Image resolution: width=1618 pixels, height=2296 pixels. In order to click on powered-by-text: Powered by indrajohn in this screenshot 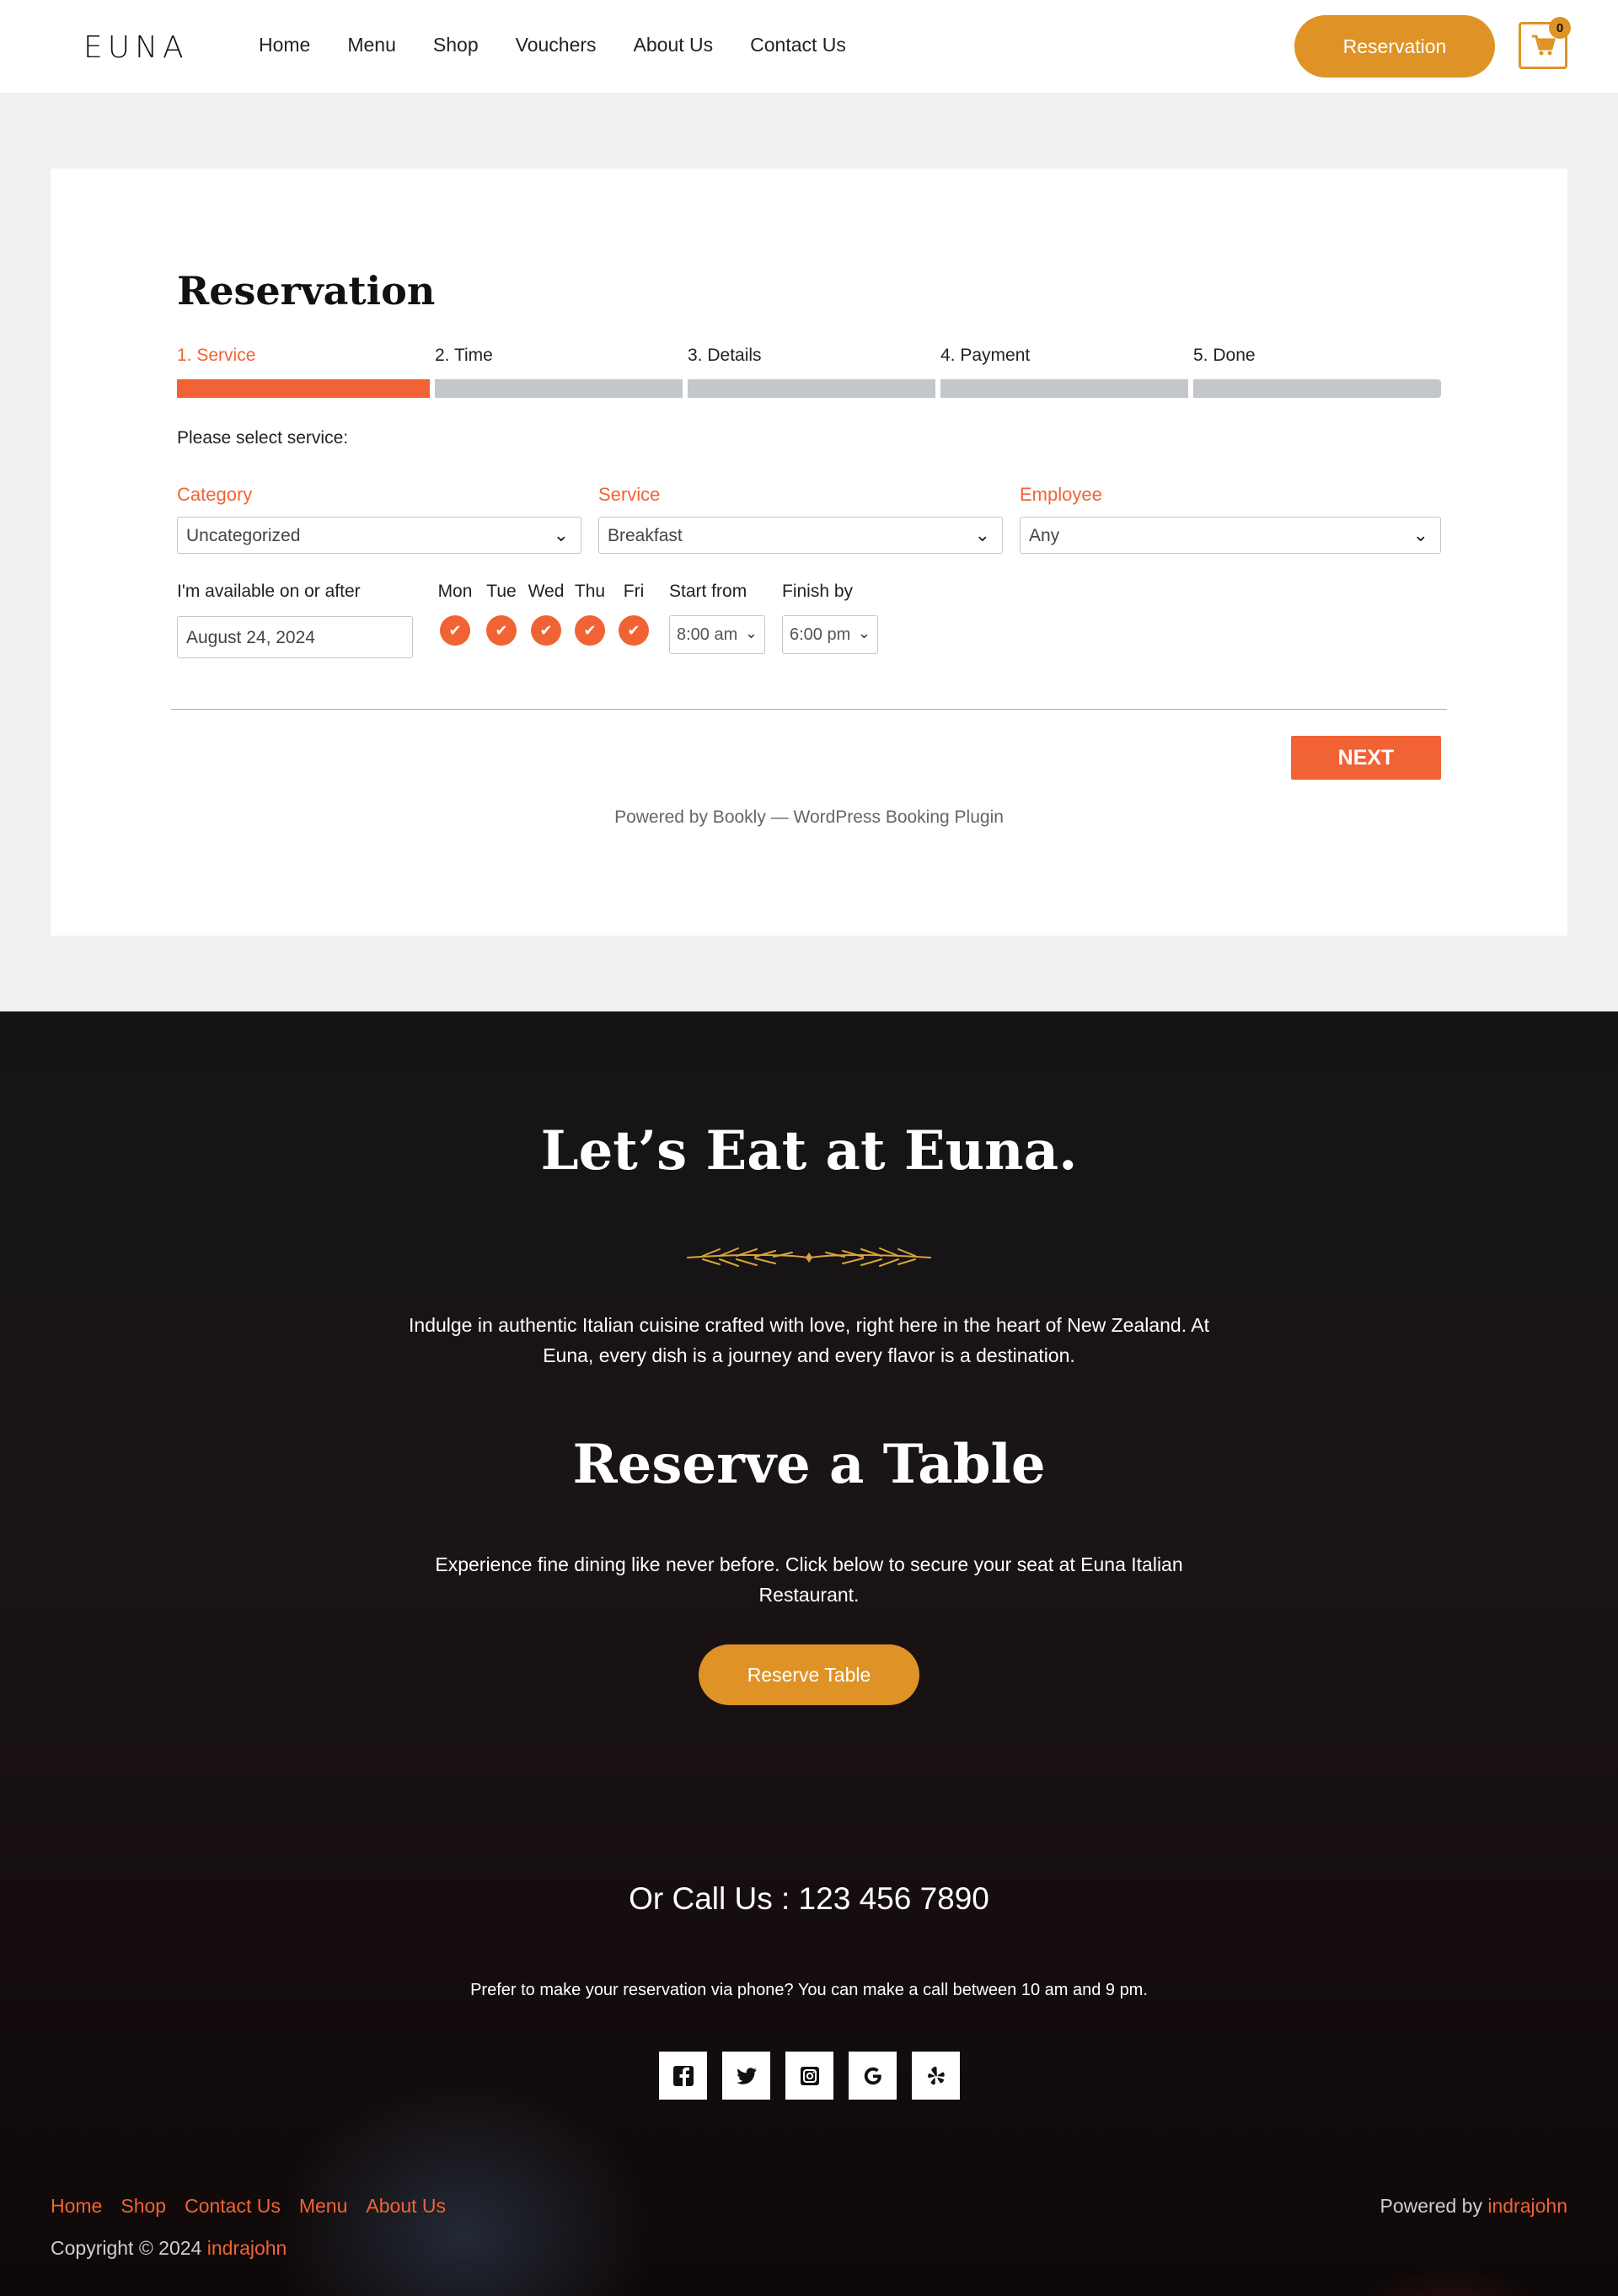, I will do `click(1474, 2206)`.